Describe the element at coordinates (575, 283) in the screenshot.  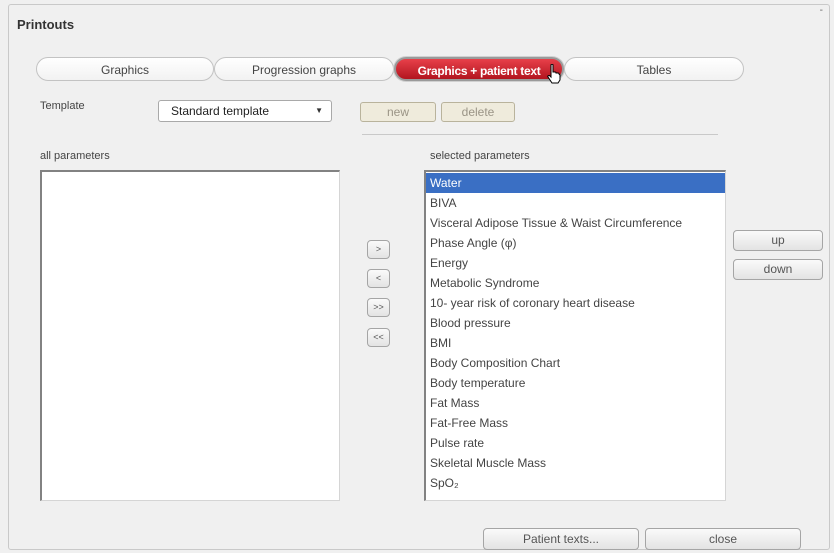
I see `list-item: Metabolic Syndrome` at that location.